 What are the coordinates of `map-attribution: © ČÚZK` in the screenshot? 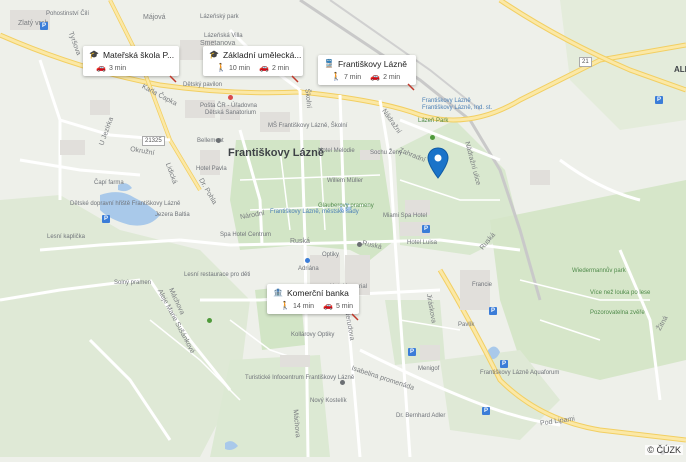 It's located at (664, 450).